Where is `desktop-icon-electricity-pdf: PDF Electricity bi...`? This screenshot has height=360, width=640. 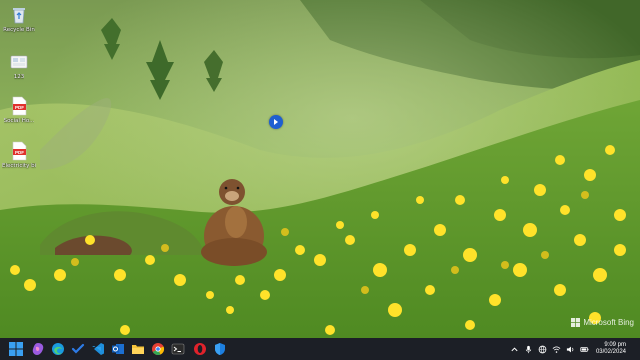
desktop-icon-electricity-pdf: PDF Electricity bi... is located at coordinates (19, 155).